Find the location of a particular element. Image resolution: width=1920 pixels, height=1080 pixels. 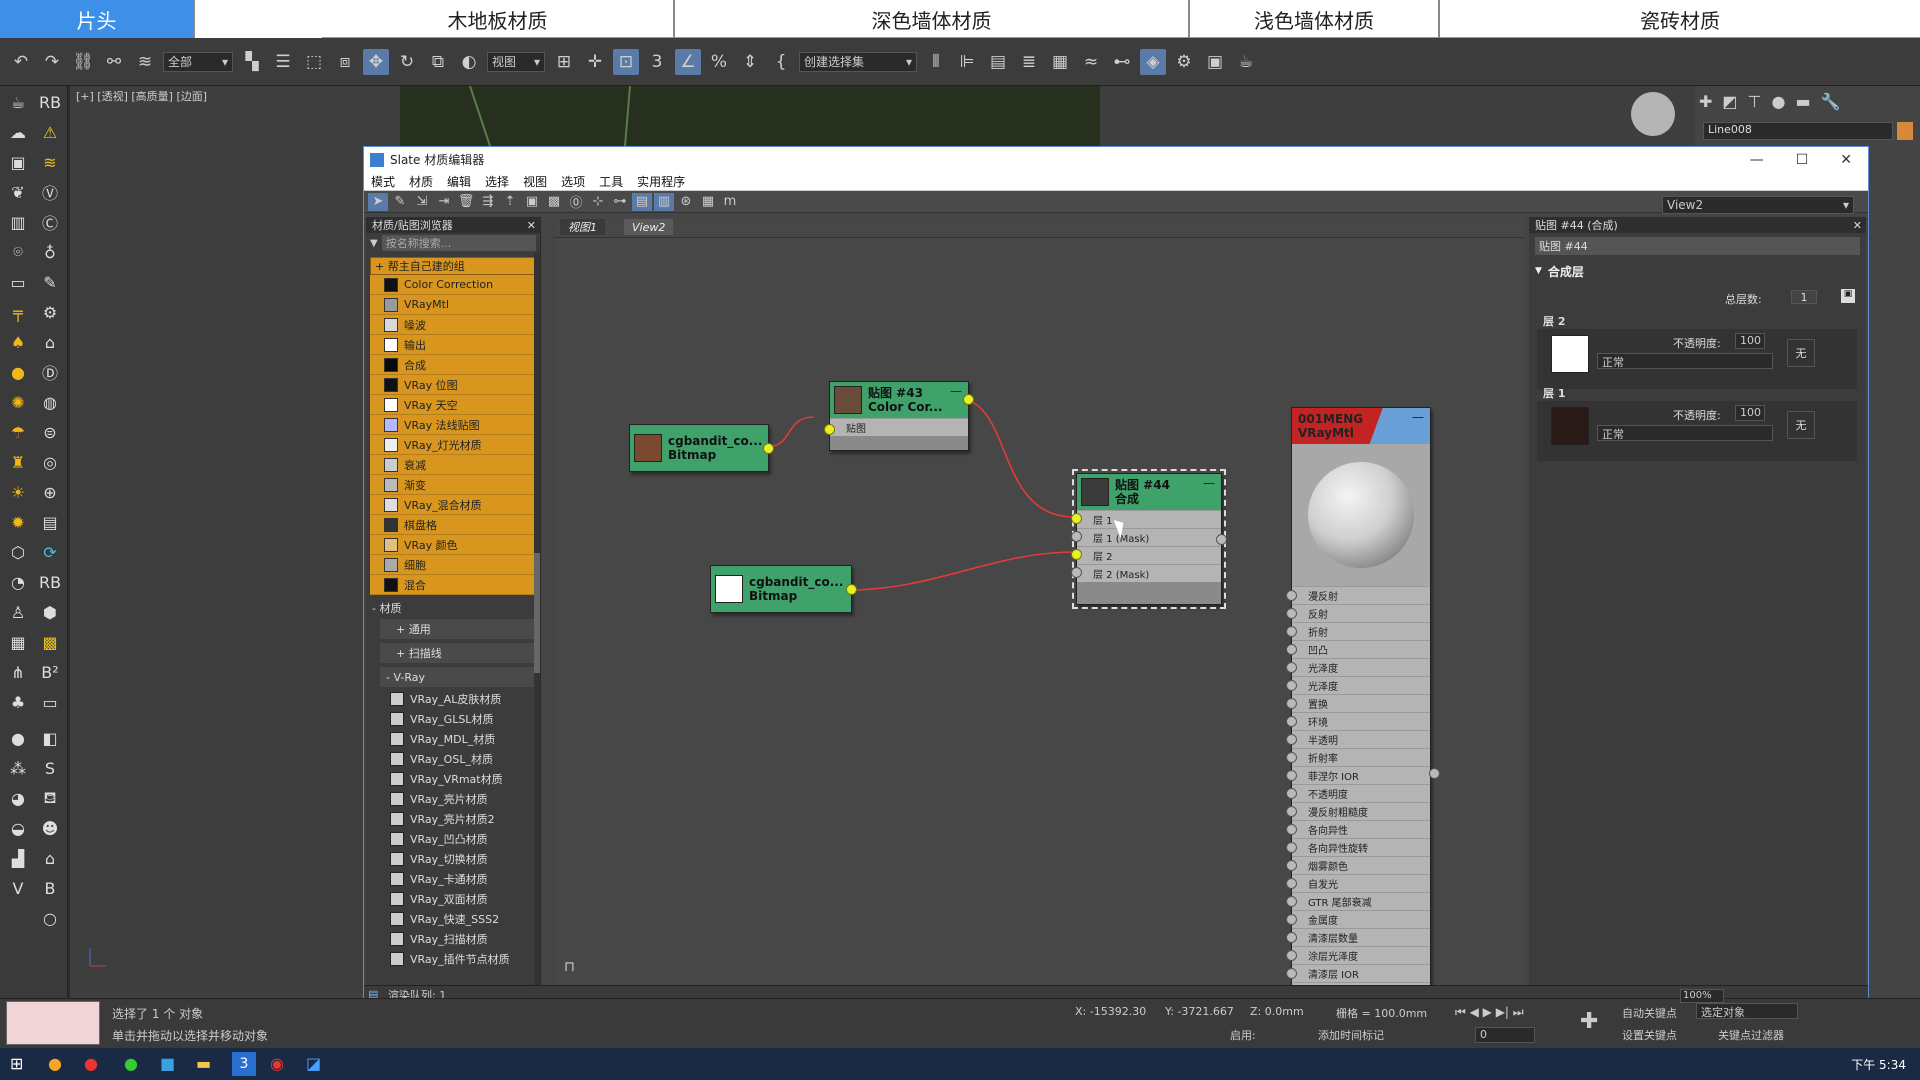

vray-material-item: VRay_MDL_材质 is located at coordinates (453, 739).